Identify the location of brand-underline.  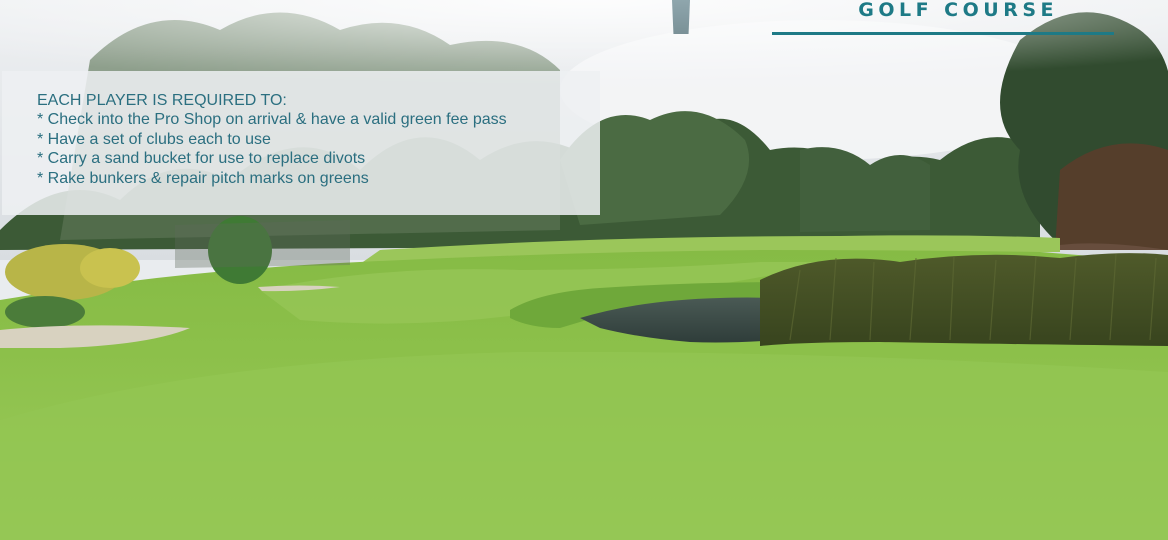
(943, 33).